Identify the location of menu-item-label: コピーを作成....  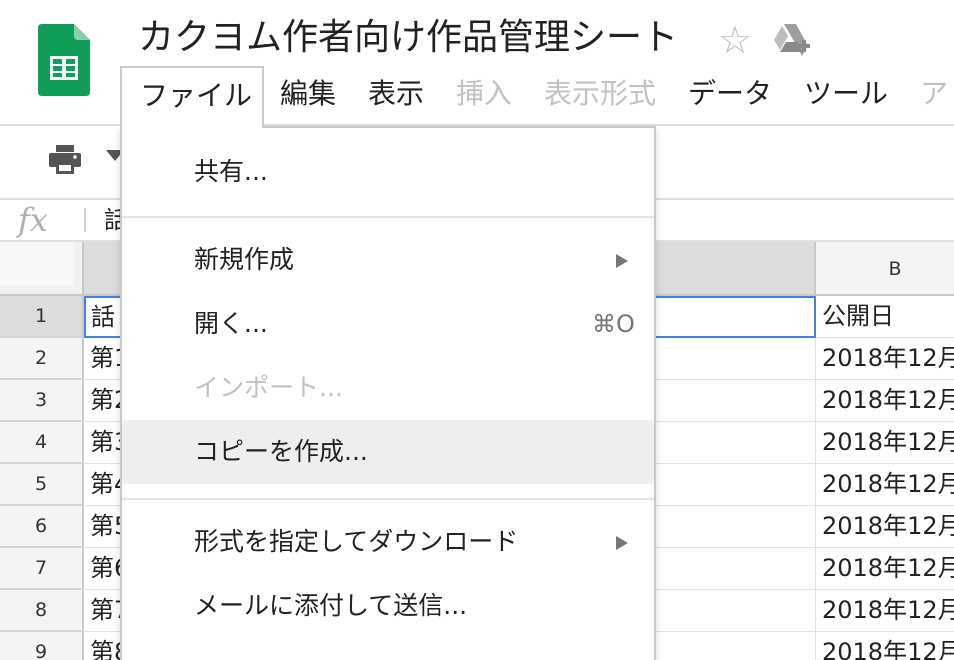
(281, 451).